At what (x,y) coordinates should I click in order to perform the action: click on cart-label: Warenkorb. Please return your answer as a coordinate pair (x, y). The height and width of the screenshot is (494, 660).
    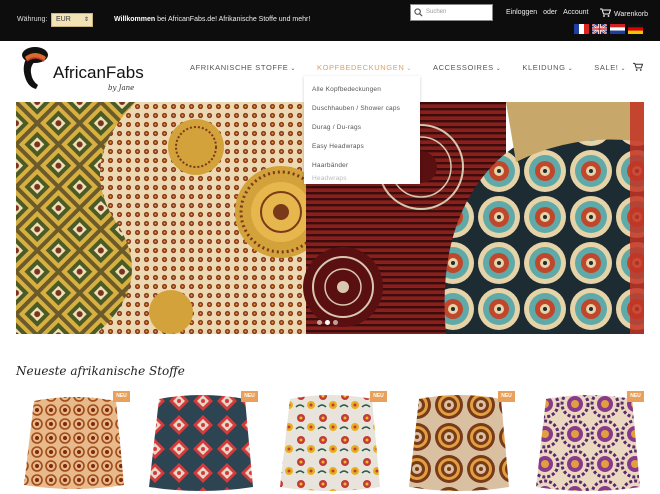
    Looking at the image, I should click on (631, 14).